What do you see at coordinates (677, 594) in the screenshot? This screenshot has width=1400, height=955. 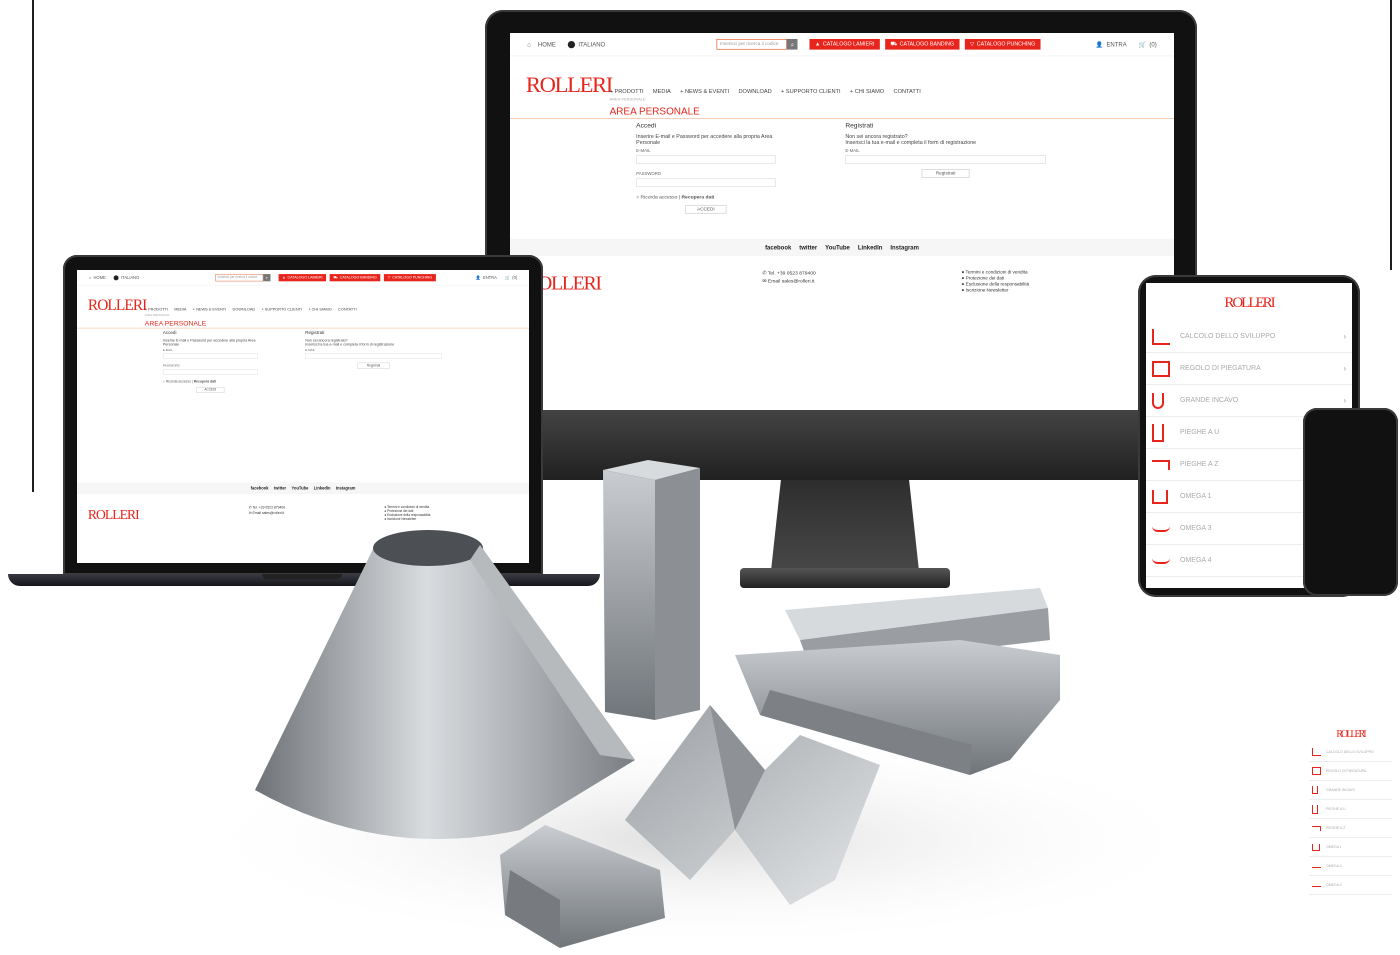 I see `square-tube-side` at bounding box center [677, 594].